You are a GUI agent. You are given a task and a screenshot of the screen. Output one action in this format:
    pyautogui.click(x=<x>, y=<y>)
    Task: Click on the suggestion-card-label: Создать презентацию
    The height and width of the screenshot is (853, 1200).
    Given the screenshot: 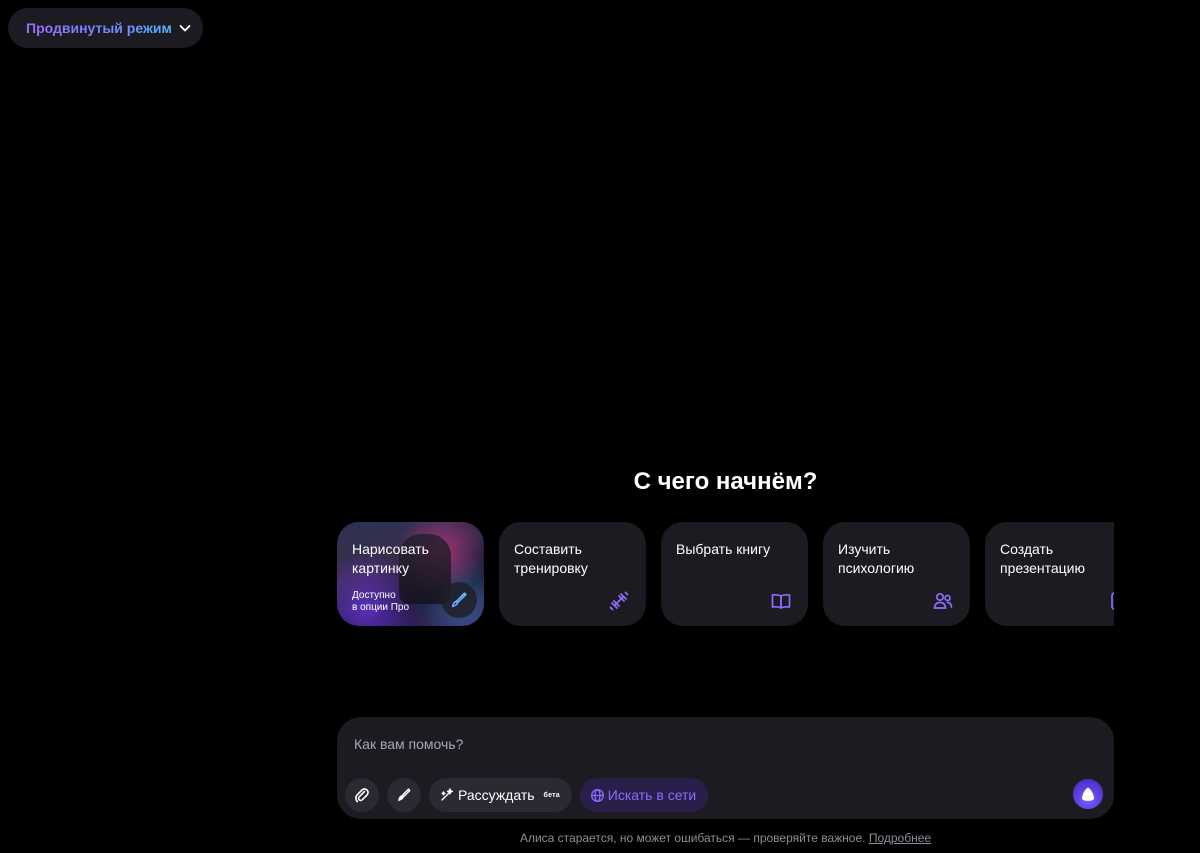 What is the action you would take?
    pyautogui.click(x=1043, y=558)
    